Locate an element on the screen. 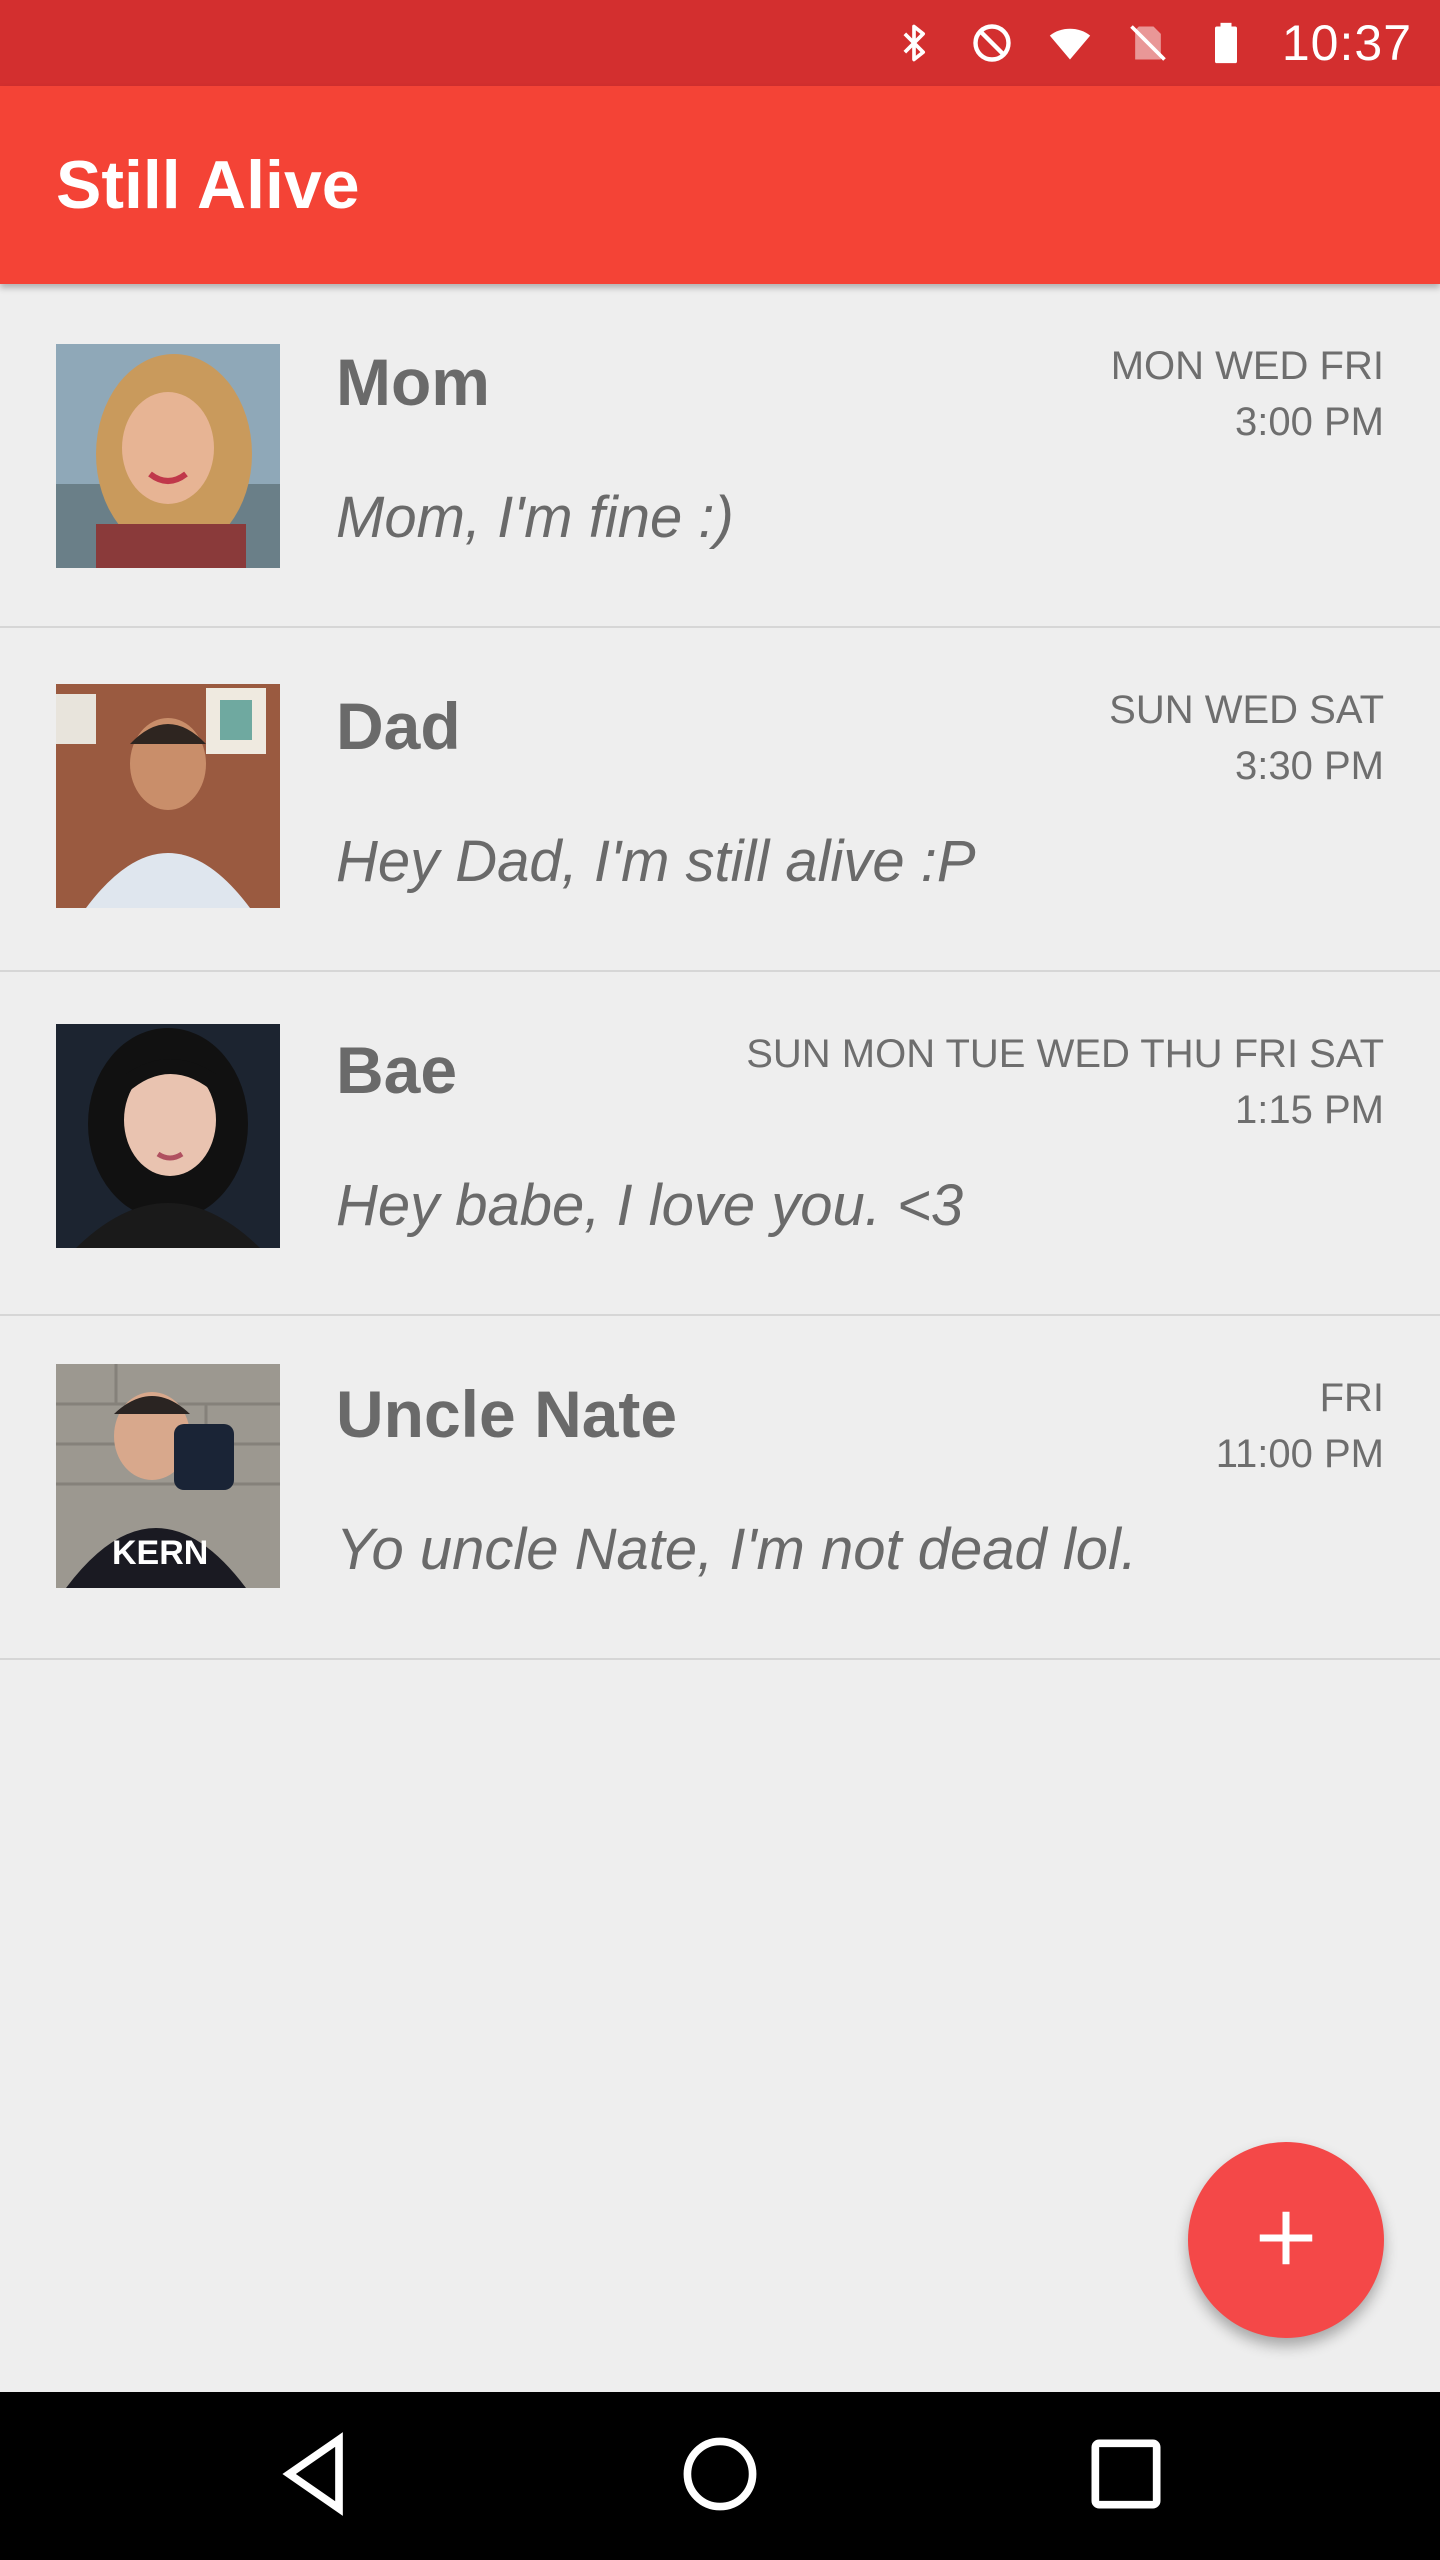 Image resolution: width=1440 pixels, height=2560 pixels. avatar: KERN is located at coordinates (168, 1476).